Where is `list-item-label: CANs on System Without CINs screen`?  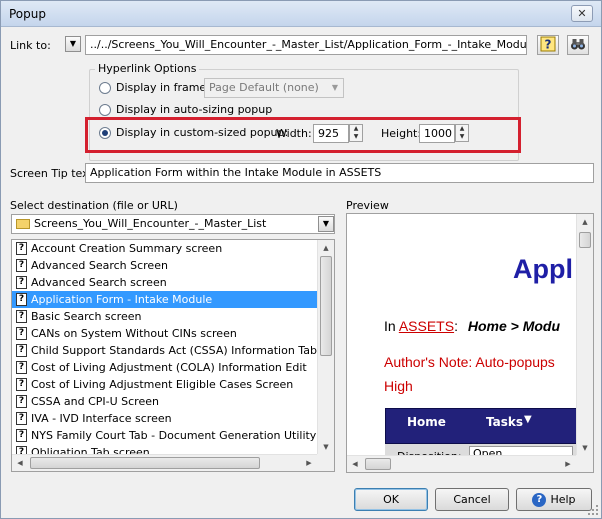 list-item-label: CANs on System Without CINs screen is located at coordinates (134, 333).